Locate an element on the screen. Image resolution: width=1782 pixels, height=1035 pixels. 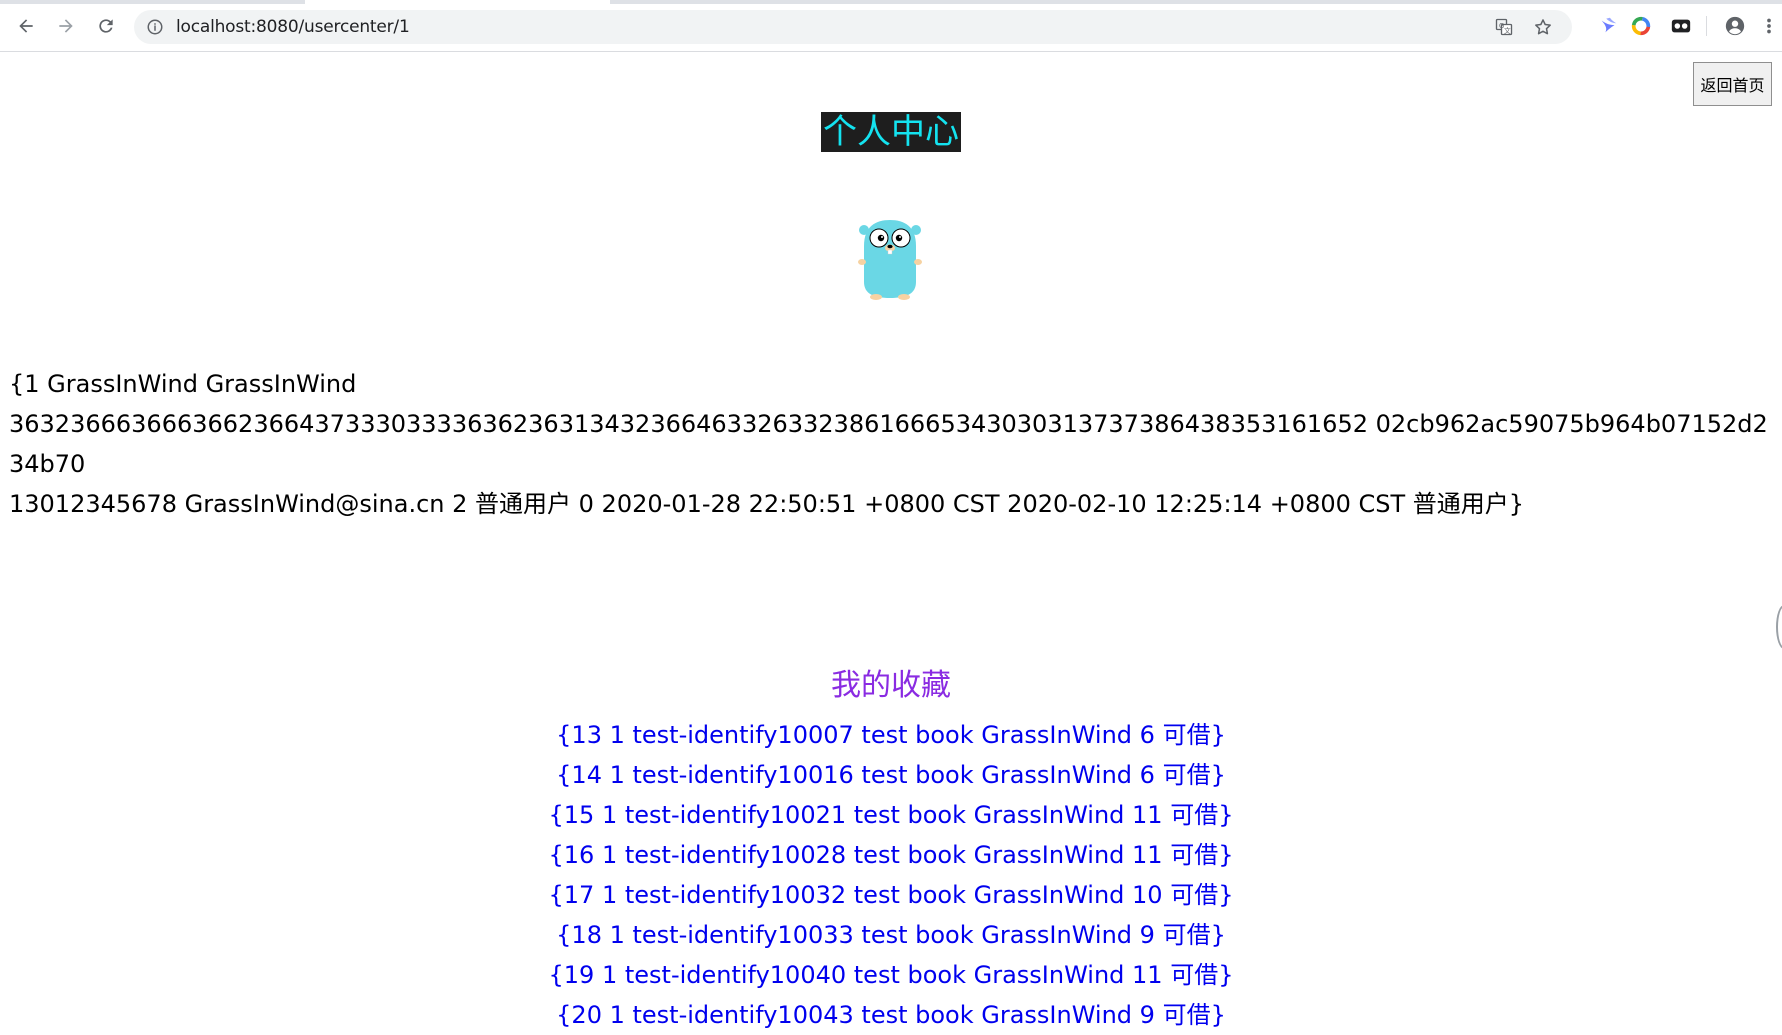
star-icon is located at coordinates (1543, 27).